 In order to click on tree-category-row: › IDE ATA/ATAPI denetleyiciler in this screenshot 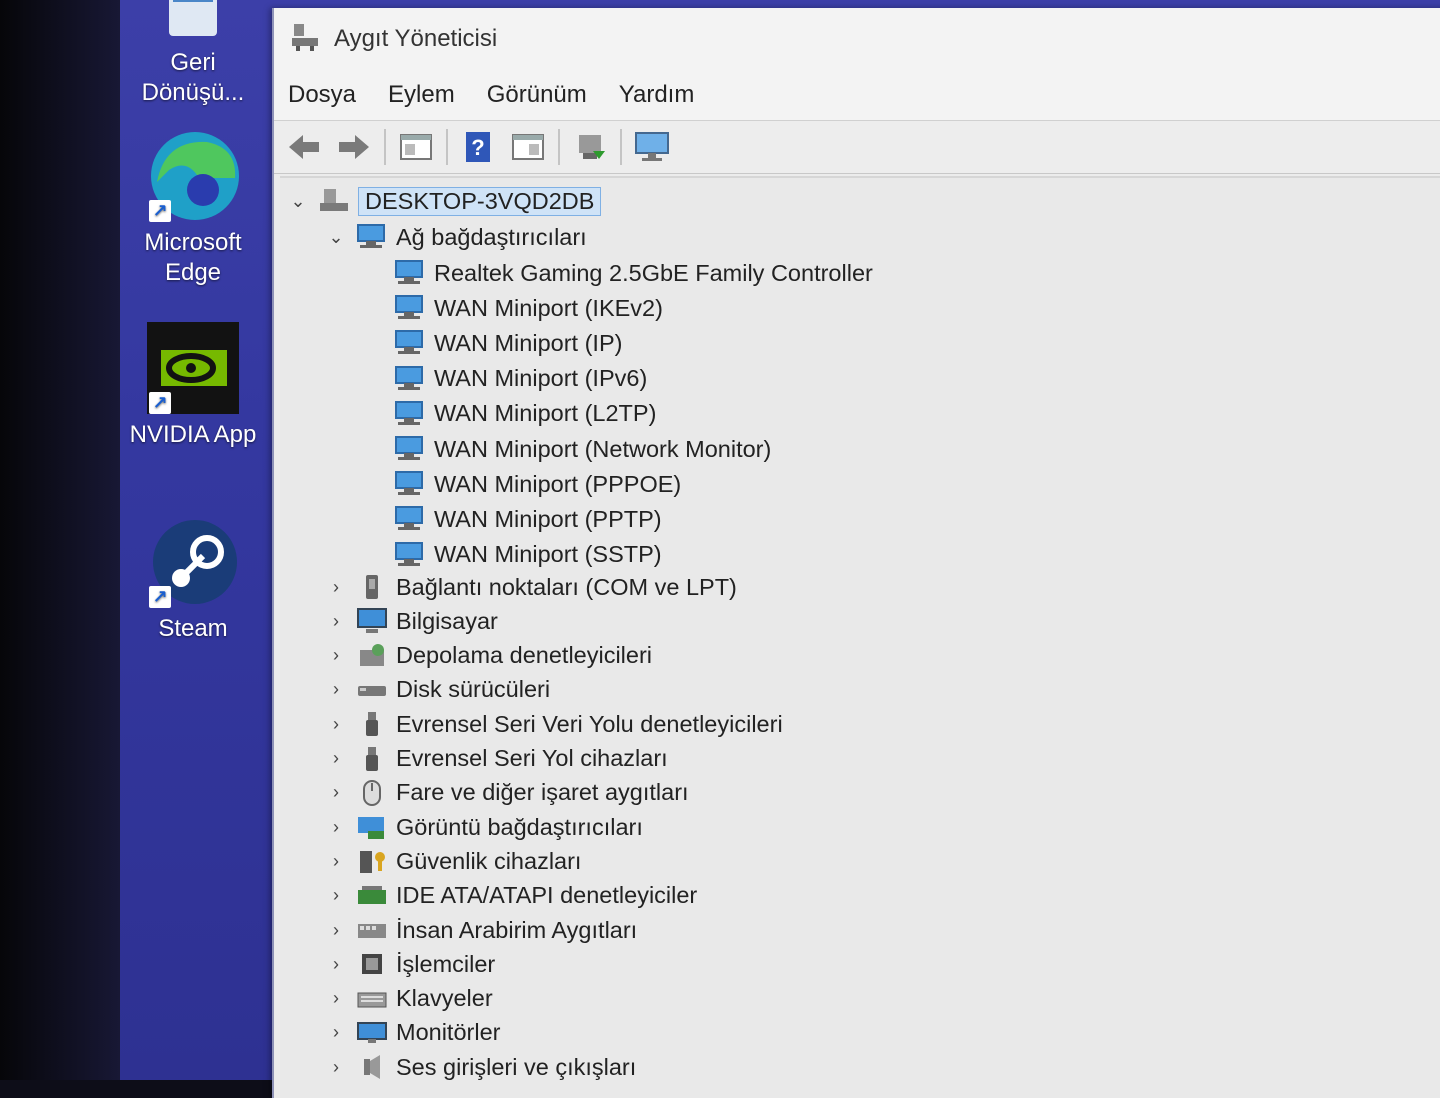, I will do `click(510, 896)`.